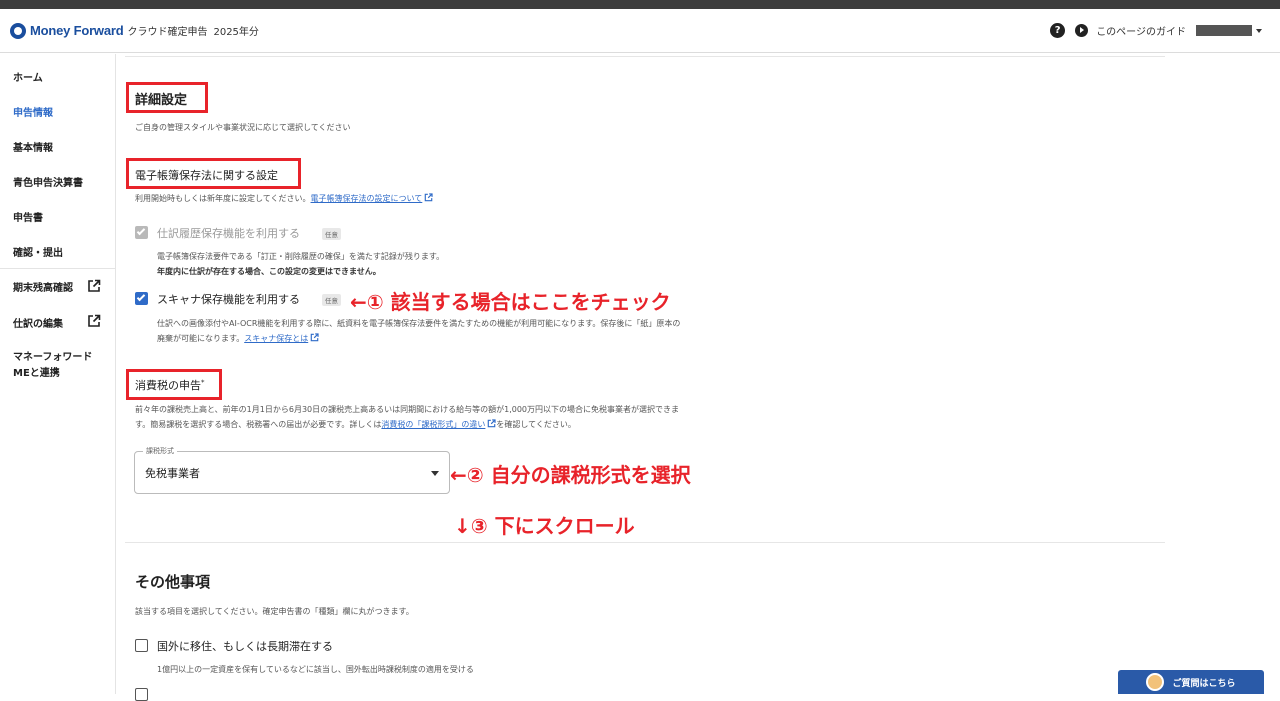 The image size is (1280, 701). What do you see at coordinates (203, 382) in the screenshot?
I see `required-mark: *` at bounding box center [203, 382].